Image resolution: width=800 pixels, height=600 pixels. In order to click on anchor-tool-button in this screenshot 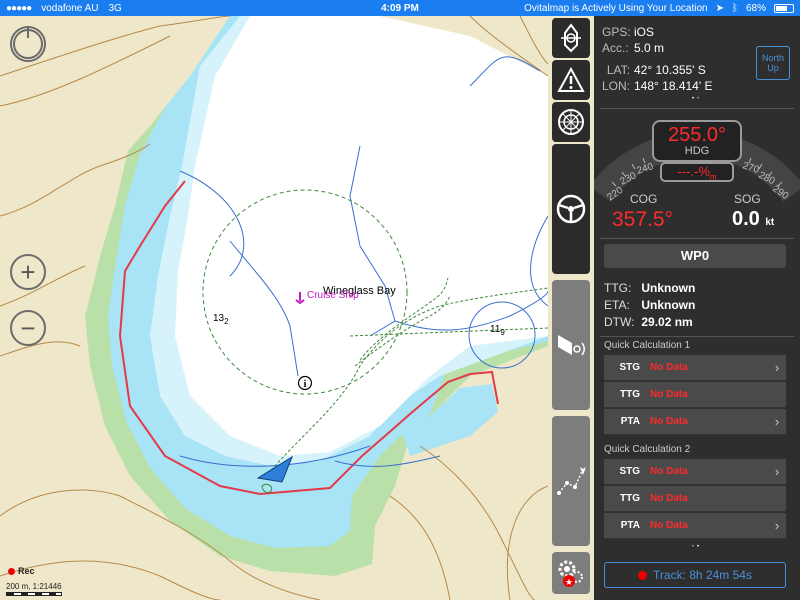, I will do `click(571, 38)`.